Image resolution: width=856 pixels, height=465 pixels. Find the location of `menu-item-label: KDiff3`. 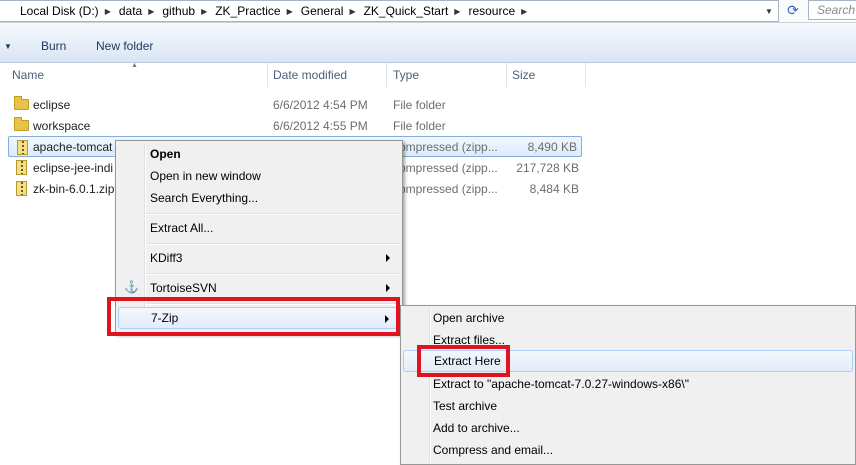

menu-item-label: KDiff3 is located at coordinates (166, 258).